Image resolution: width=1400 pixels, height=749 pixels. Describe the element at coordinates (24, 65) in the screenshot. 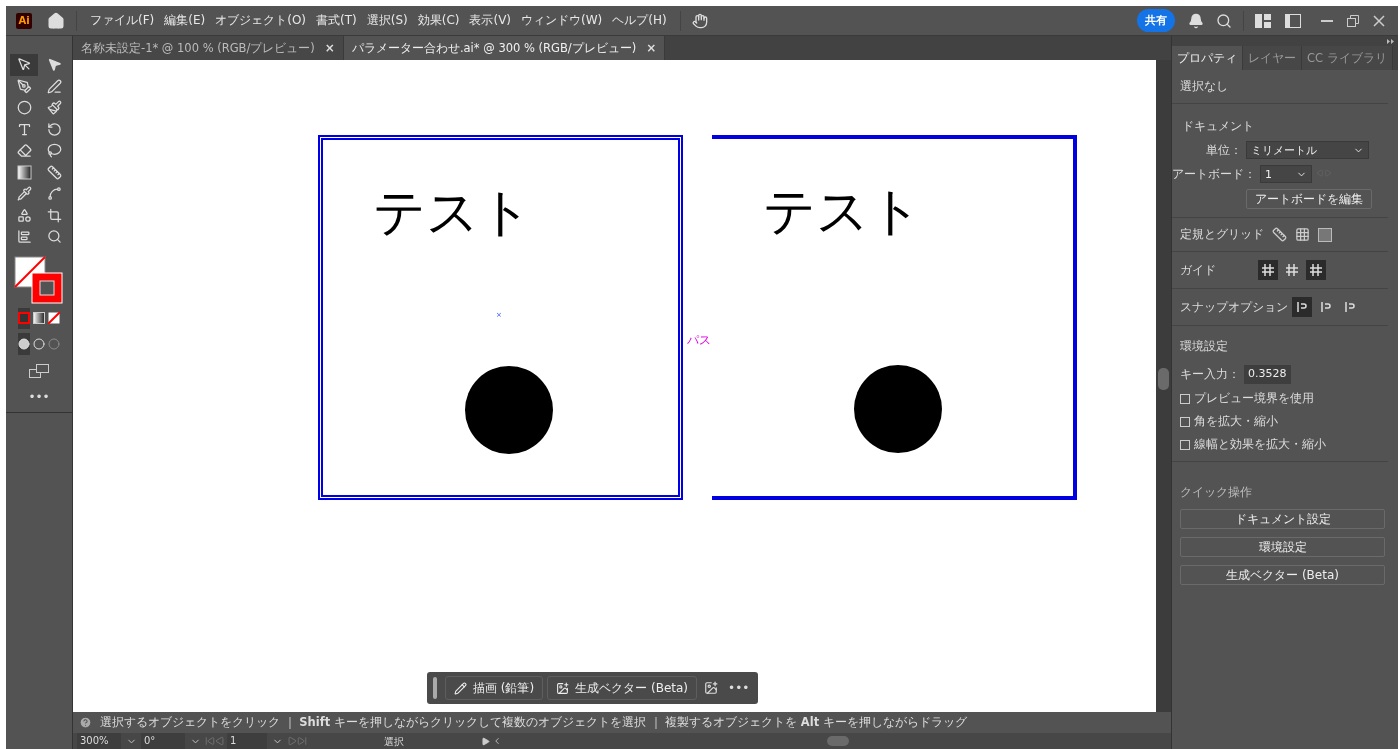

I see `arrow-cursor-icon` at that location.